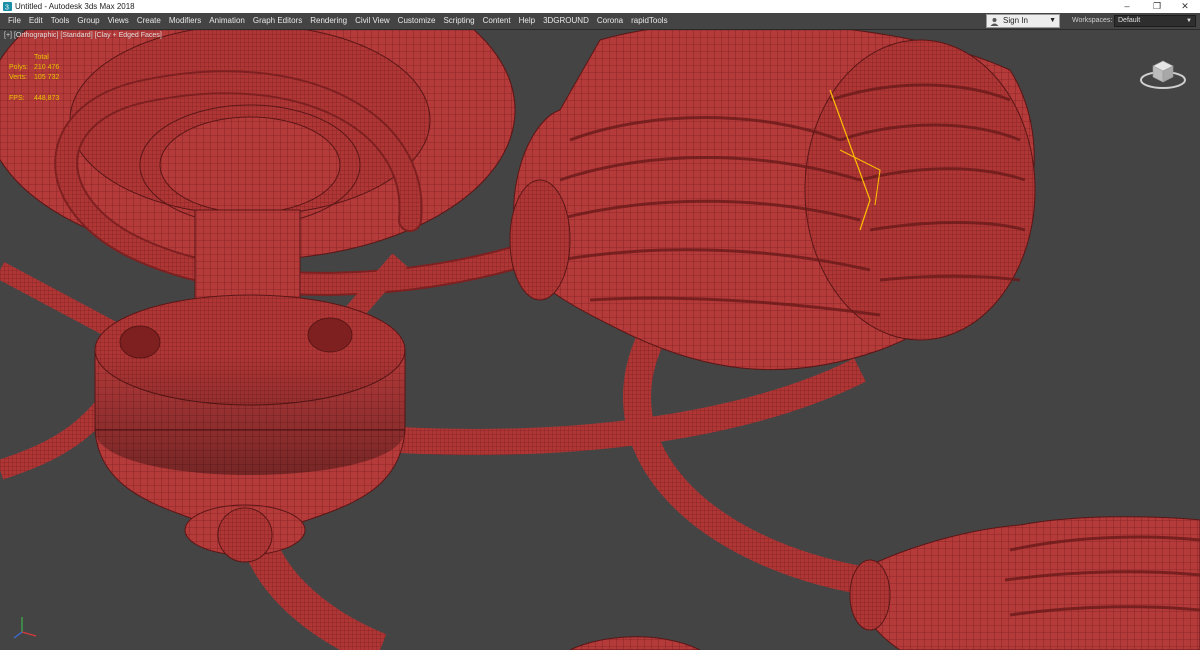 The width and height of the screenshot is (1200, 650). I want to click on workspaces-label: Workspaces:, so click(1092, 20).